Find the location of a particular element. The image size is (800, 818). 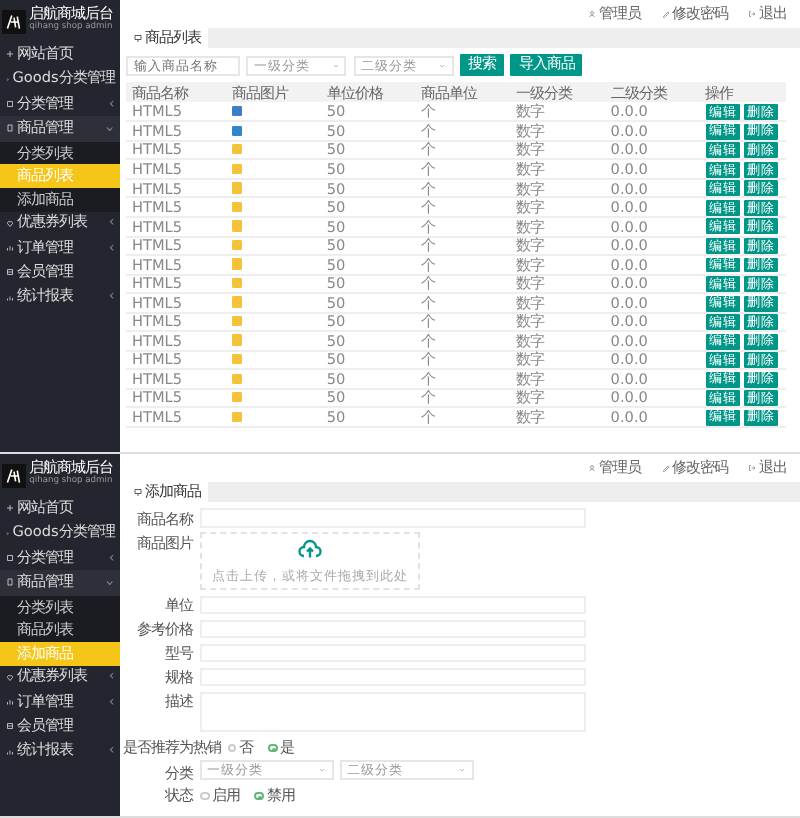

upload-cloud-icon is located at coordinates (309, 549).